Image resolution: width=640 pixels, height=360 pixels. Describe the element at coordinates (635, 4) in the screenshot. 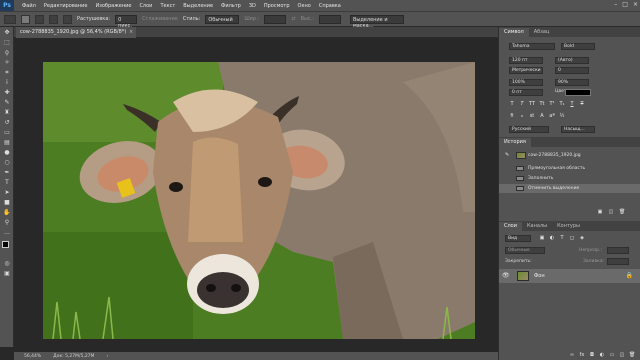

I see `close-window-icon: ×` at that location.